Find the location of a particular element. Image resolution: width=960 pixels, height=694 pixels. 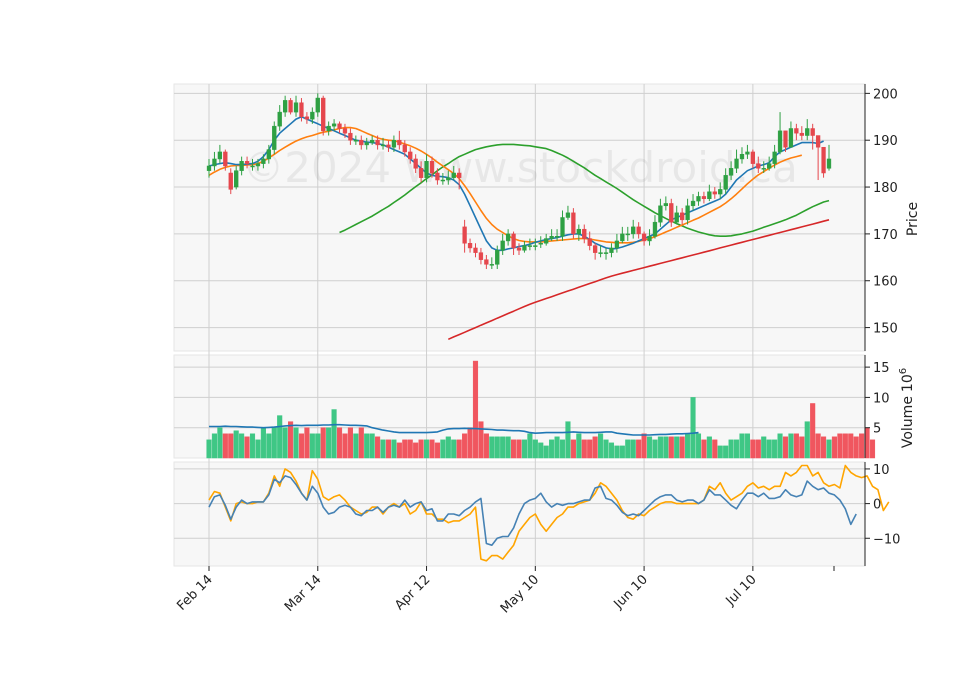

price-y-tick-label: 190 is located at coordinates (885, 141).